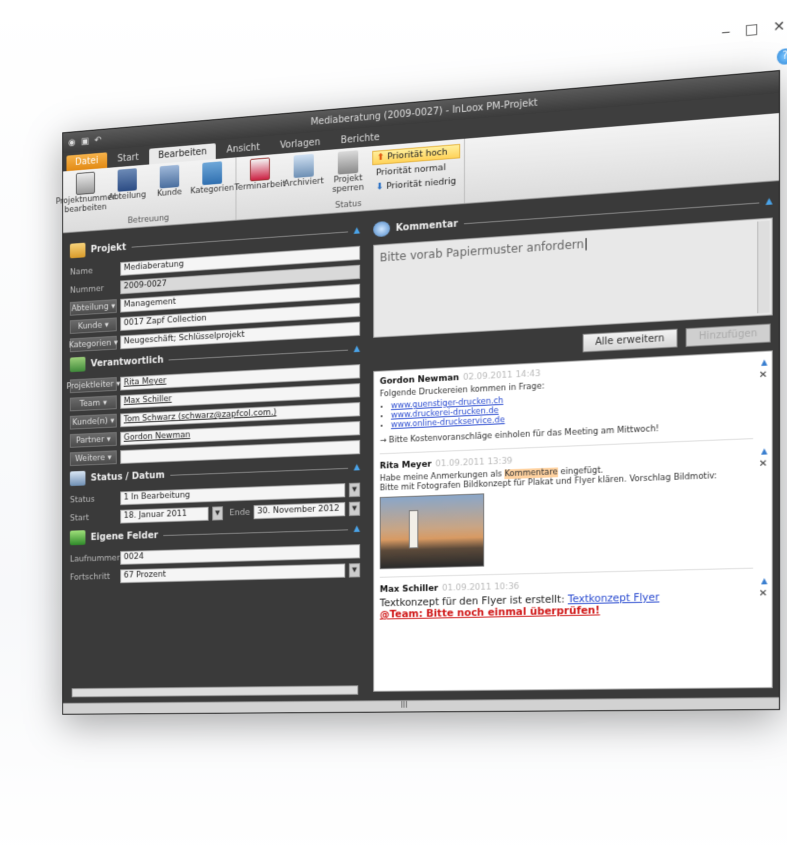 The width and height of the screenshot is (787, 855). What do you see at coordinates (763, 267) in the screenshot?
I see `comment-scrollbar` at bounding box center [763, 267].